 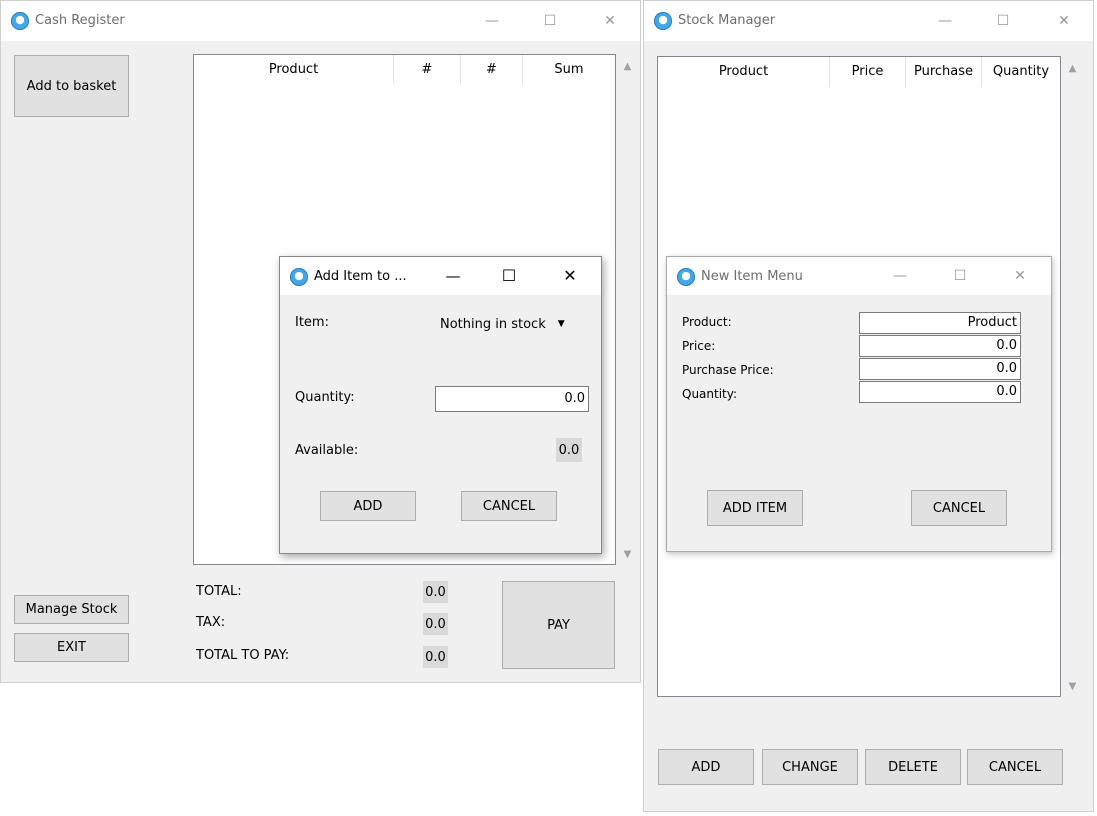 I want to click on purchase-price-input: 0.0, so click(x=940, y=369).